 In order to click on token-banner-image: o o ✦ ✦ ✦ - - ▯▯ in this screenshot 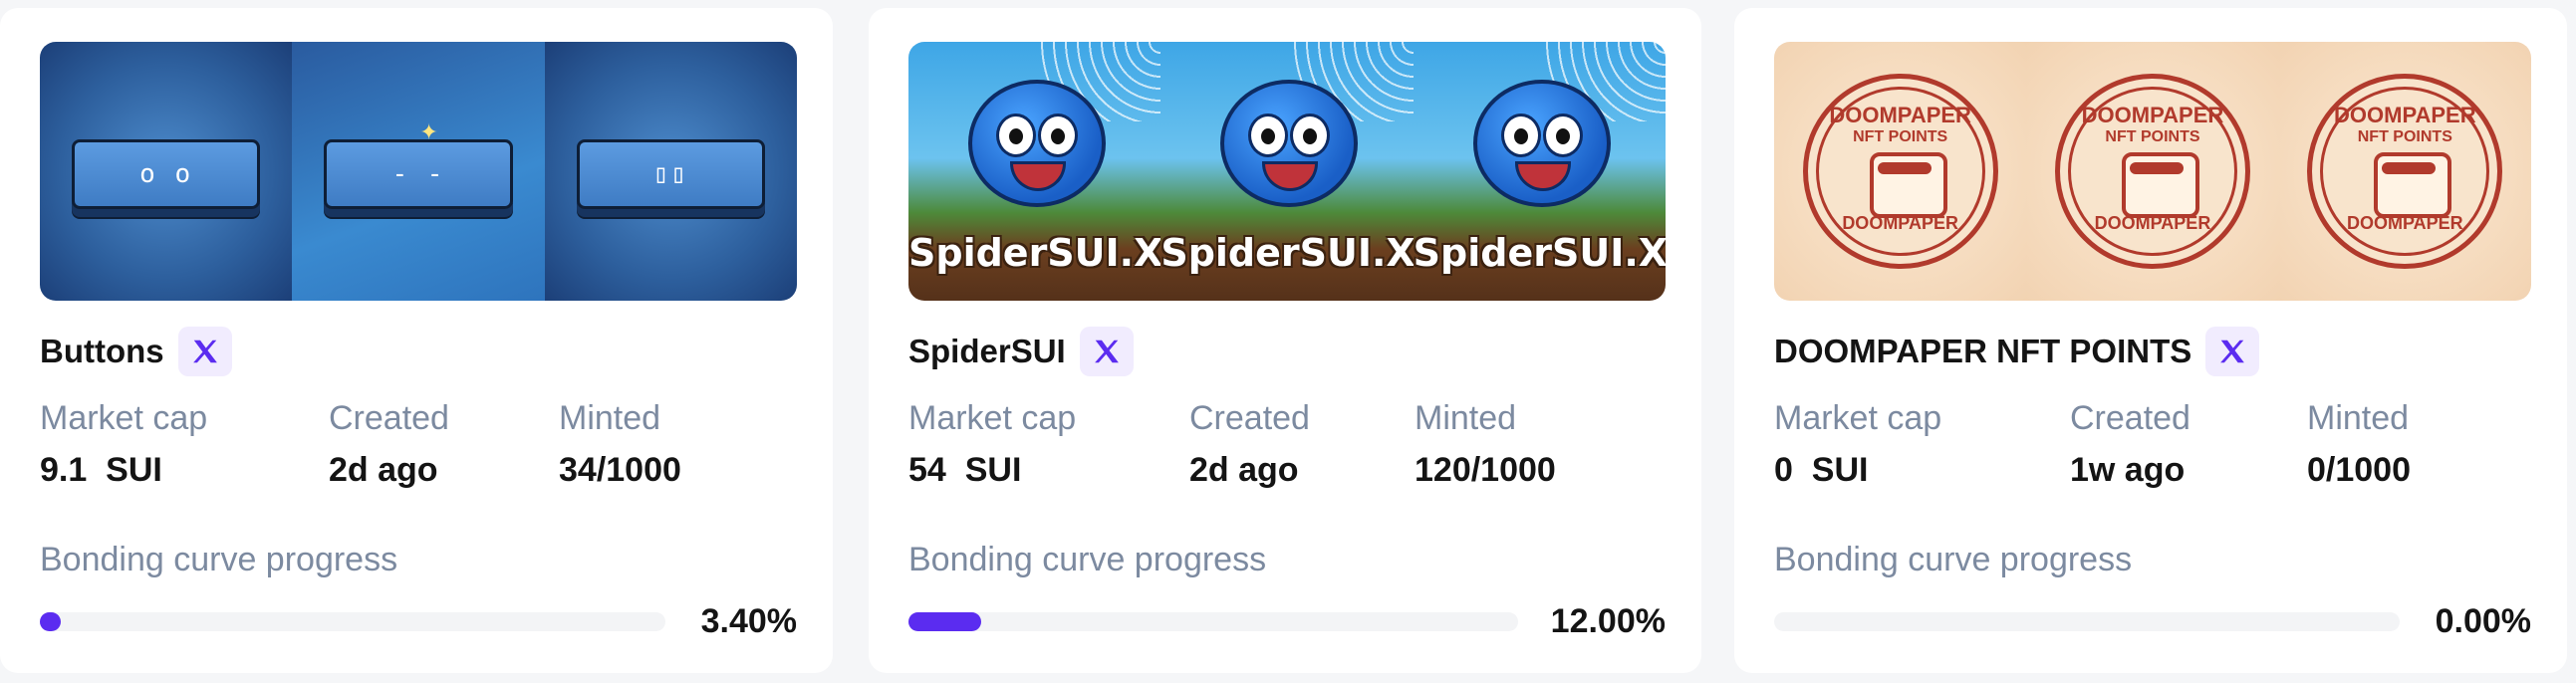, I will do `click(418, 171)`.